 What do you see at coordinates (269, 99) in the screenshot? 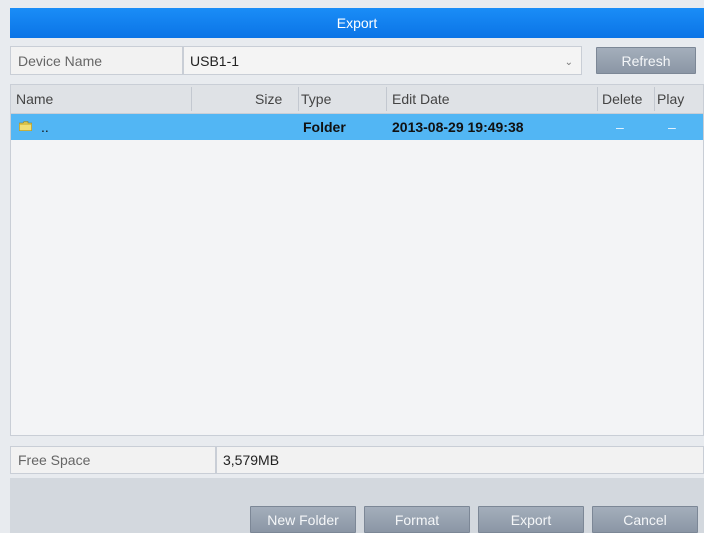
I see `column-header-size: Size` at bounding box center [269, 99].